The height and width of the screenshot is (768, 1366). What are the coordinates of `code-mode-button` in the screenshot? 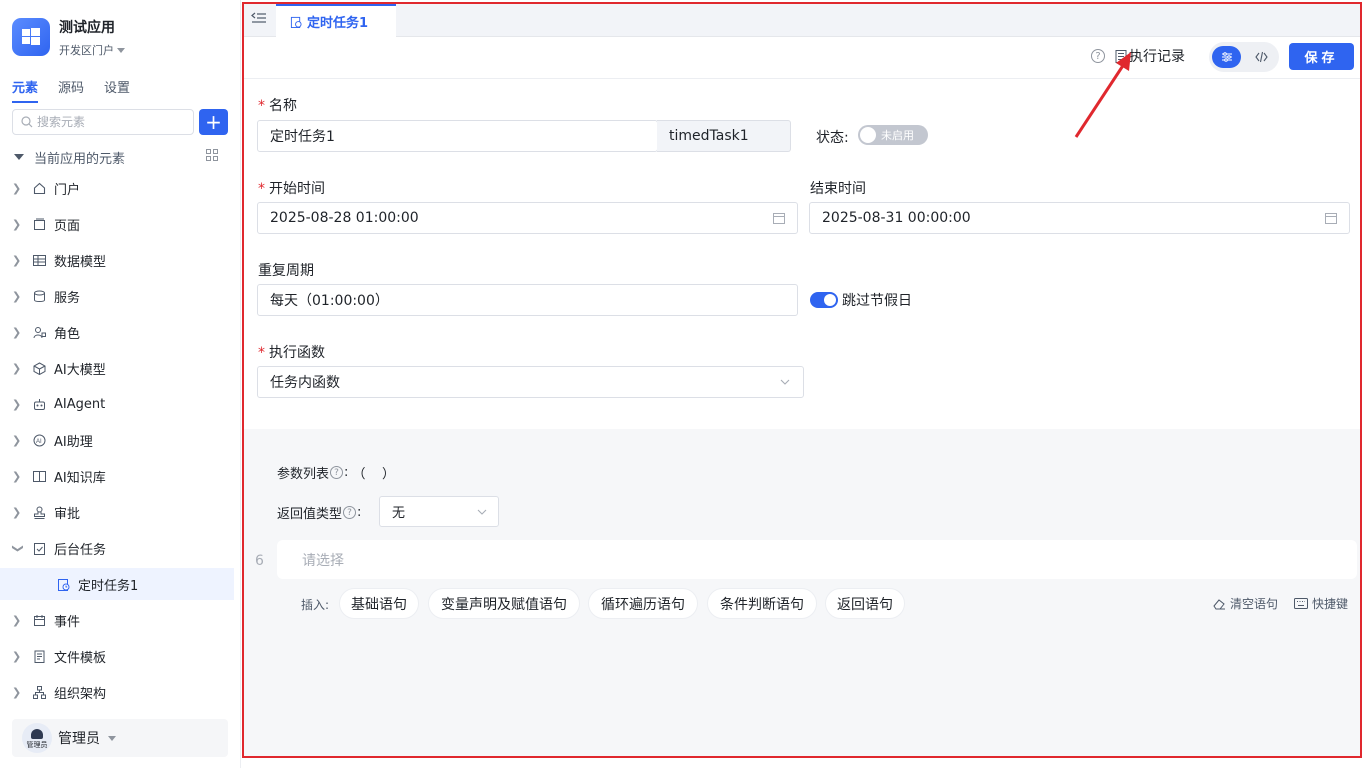 It's located at (1261, 57).